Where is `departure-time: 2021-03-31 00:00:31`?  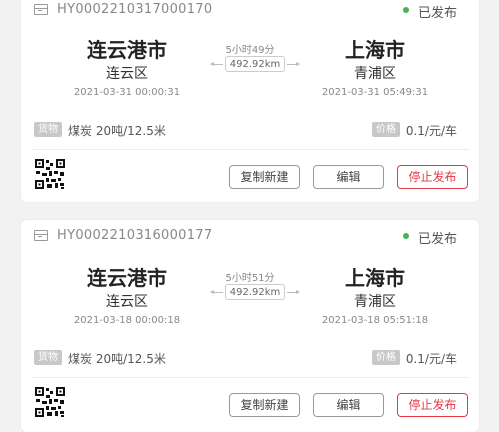
departure-time: 2021-03-31 00:00:31 is located at coordinates (127, 92).